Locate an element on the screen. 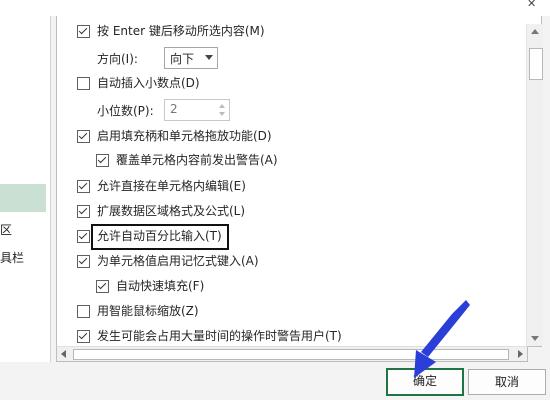  annotation-arrow-icon is located at coordinates (442, 339).